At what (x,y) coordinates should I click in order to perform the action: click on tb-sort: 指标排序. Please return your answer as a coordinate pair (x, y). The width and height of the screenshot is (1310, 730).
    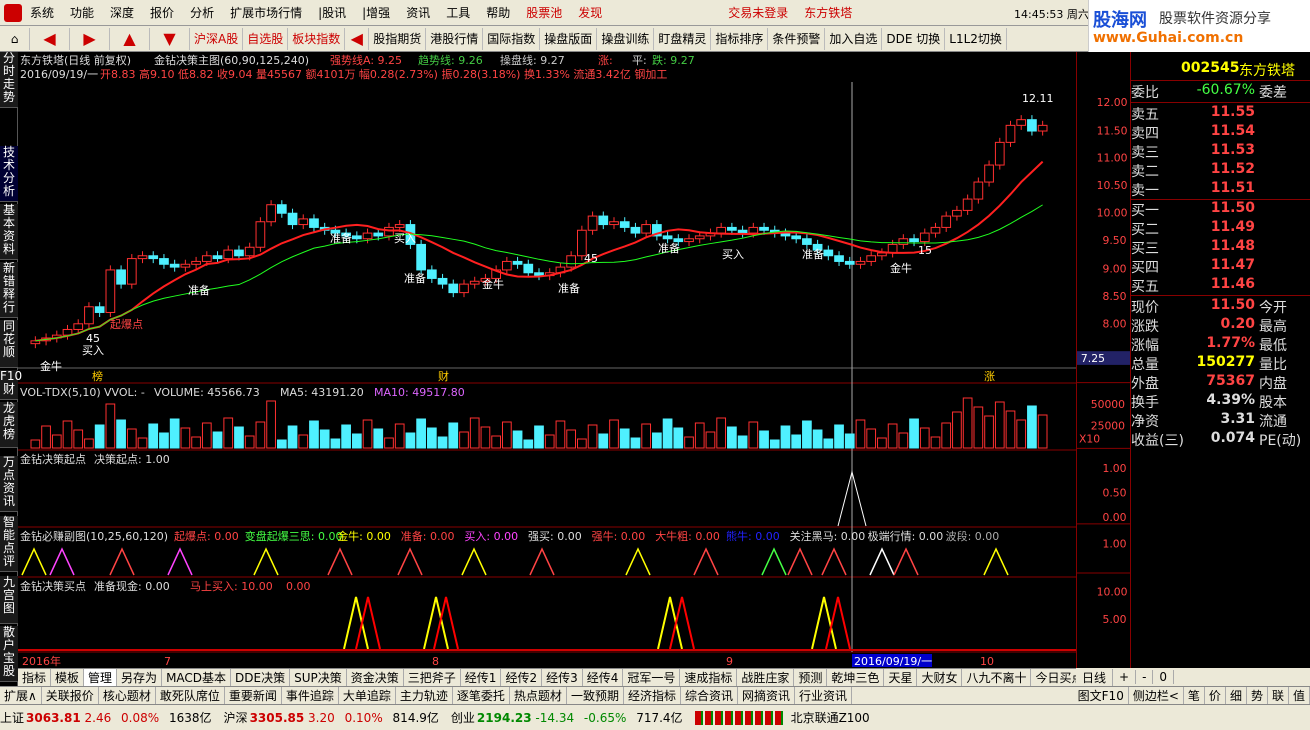
    Looking at the image, I should click on (740, 38).